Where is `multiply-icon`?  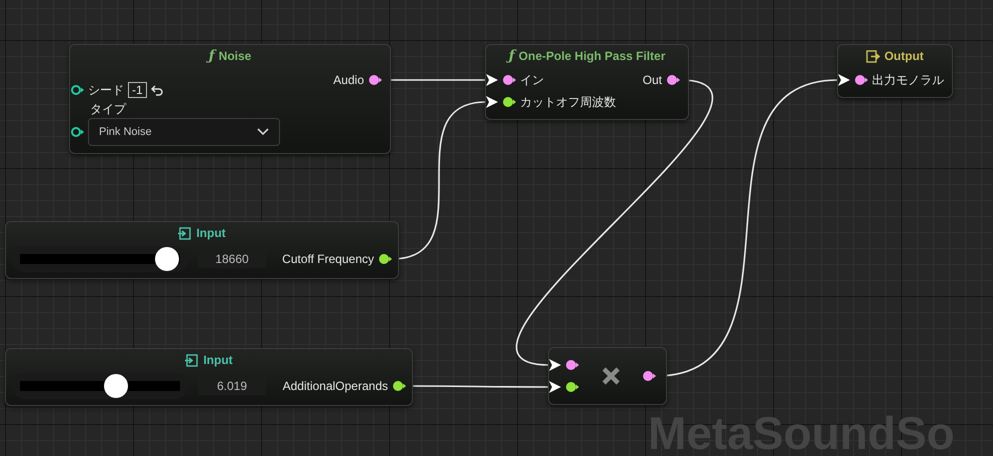 multiply-icon is located at coordinates (610, 376).